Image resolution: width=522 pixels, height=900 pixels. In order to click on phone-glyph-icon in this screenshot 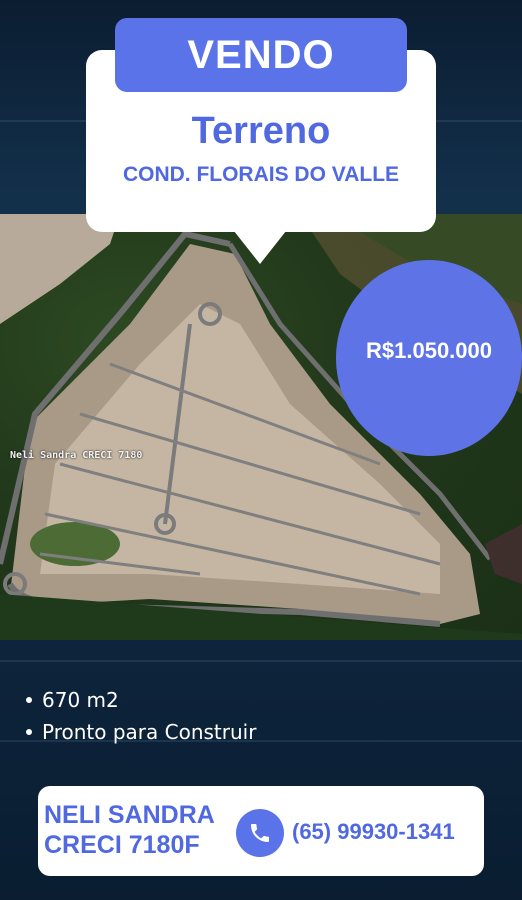, I will do `click(260, 833)`.